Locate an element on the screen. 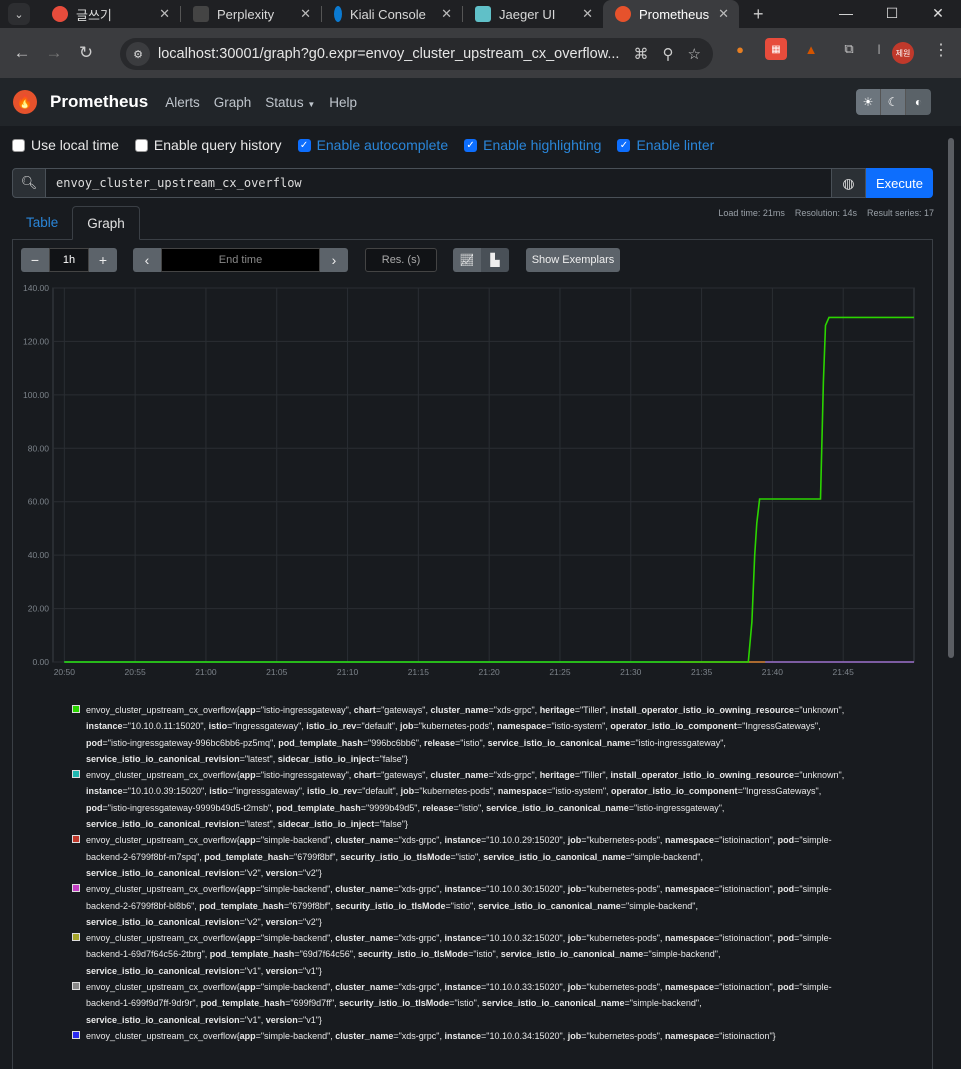 This screenshot has width=961, height=1069. theme-toggle: ☀ ☾ ◐ is located at coordinates (893, 102).